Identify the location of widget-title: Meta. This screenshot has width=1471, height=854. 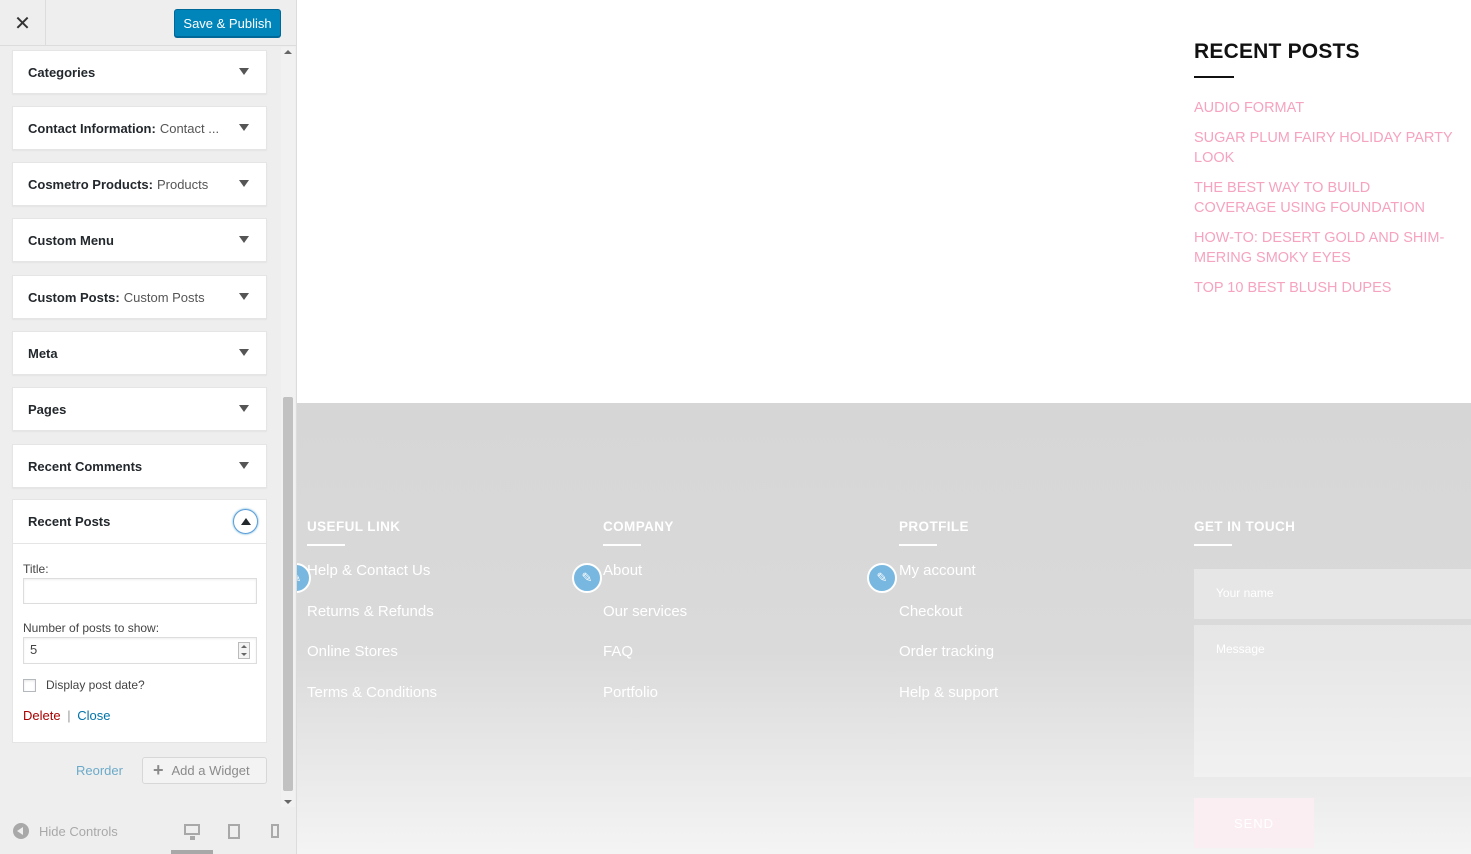
(43, 353).